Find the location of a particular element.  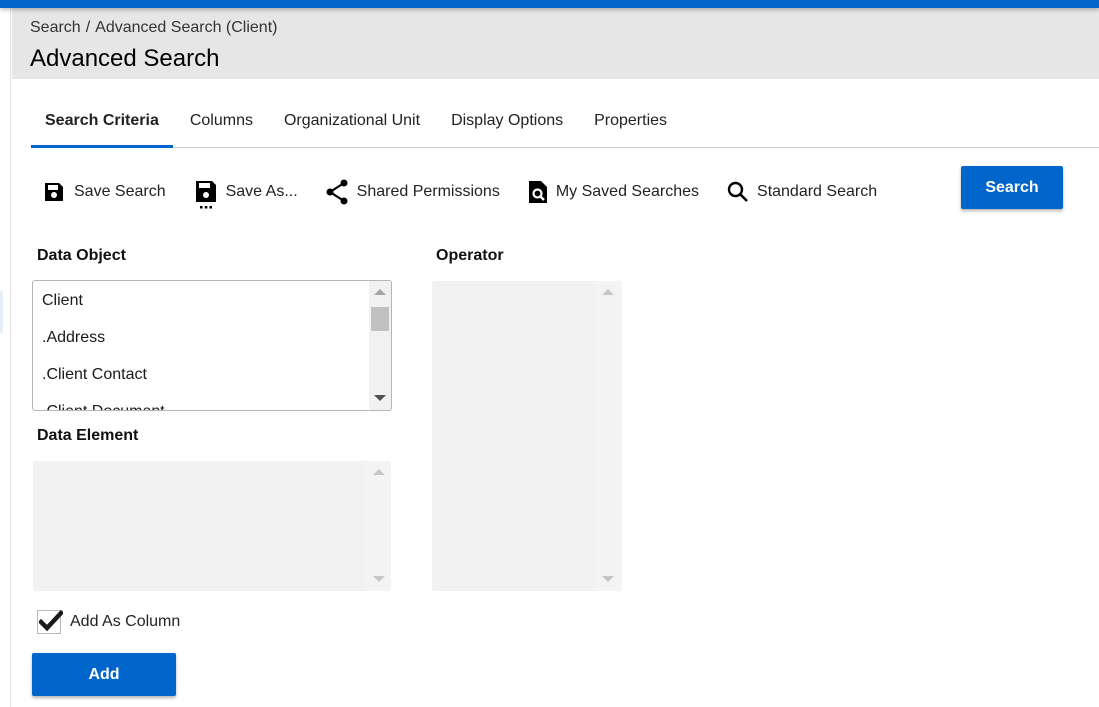

shared-permissions-label: Shared Permissions is located at coordinates (428, 191).